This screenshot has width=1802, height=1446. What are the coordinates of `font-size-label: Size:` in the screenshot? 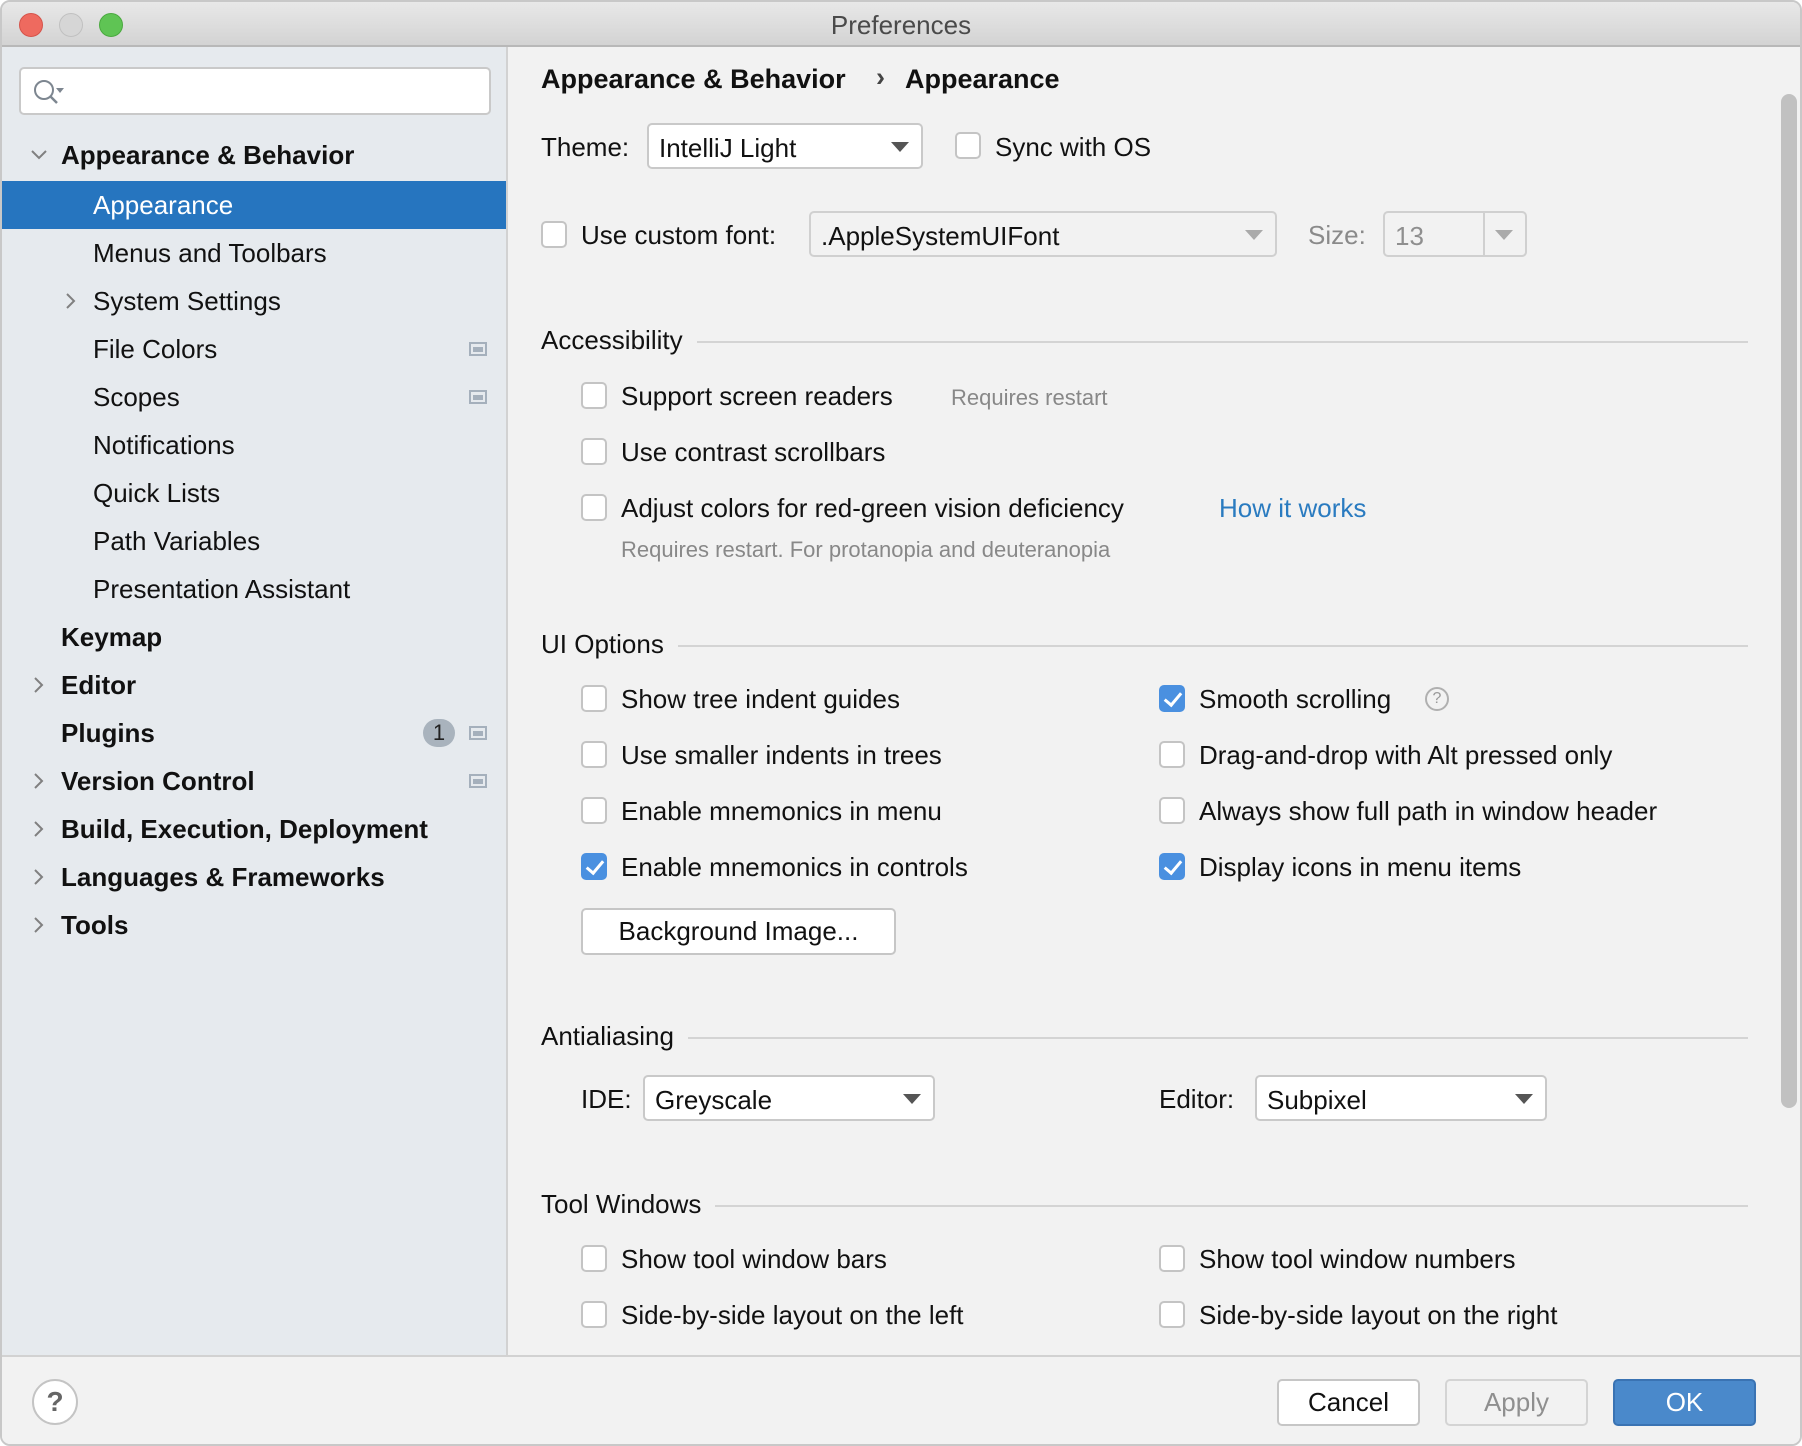 It's located at (1337, 235).